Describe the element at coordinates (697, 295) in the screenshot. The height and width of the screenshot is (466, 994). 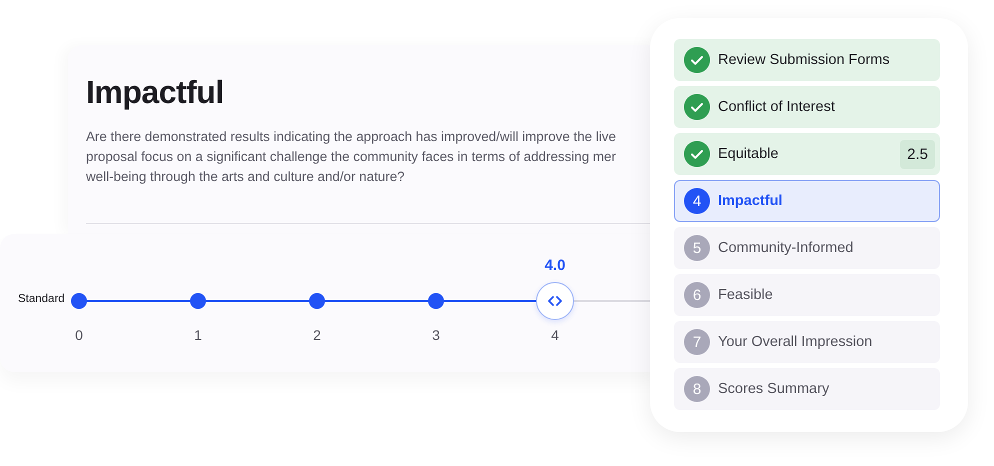
I see `step-number: 6` at that location.